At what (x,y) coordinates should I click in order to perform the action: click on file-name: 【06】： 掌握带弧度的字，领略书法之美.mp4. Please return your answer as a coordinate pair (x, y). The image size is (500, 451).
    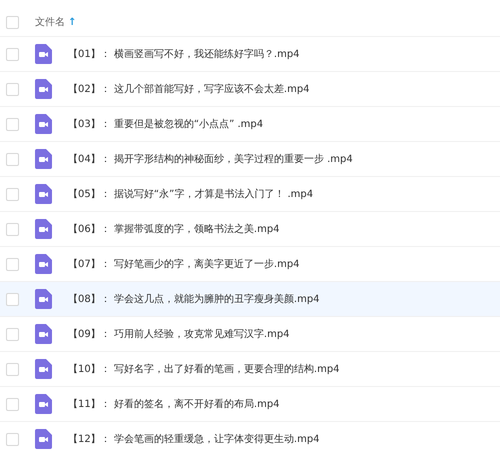
    Looking at the image, I should click on (174, 229).